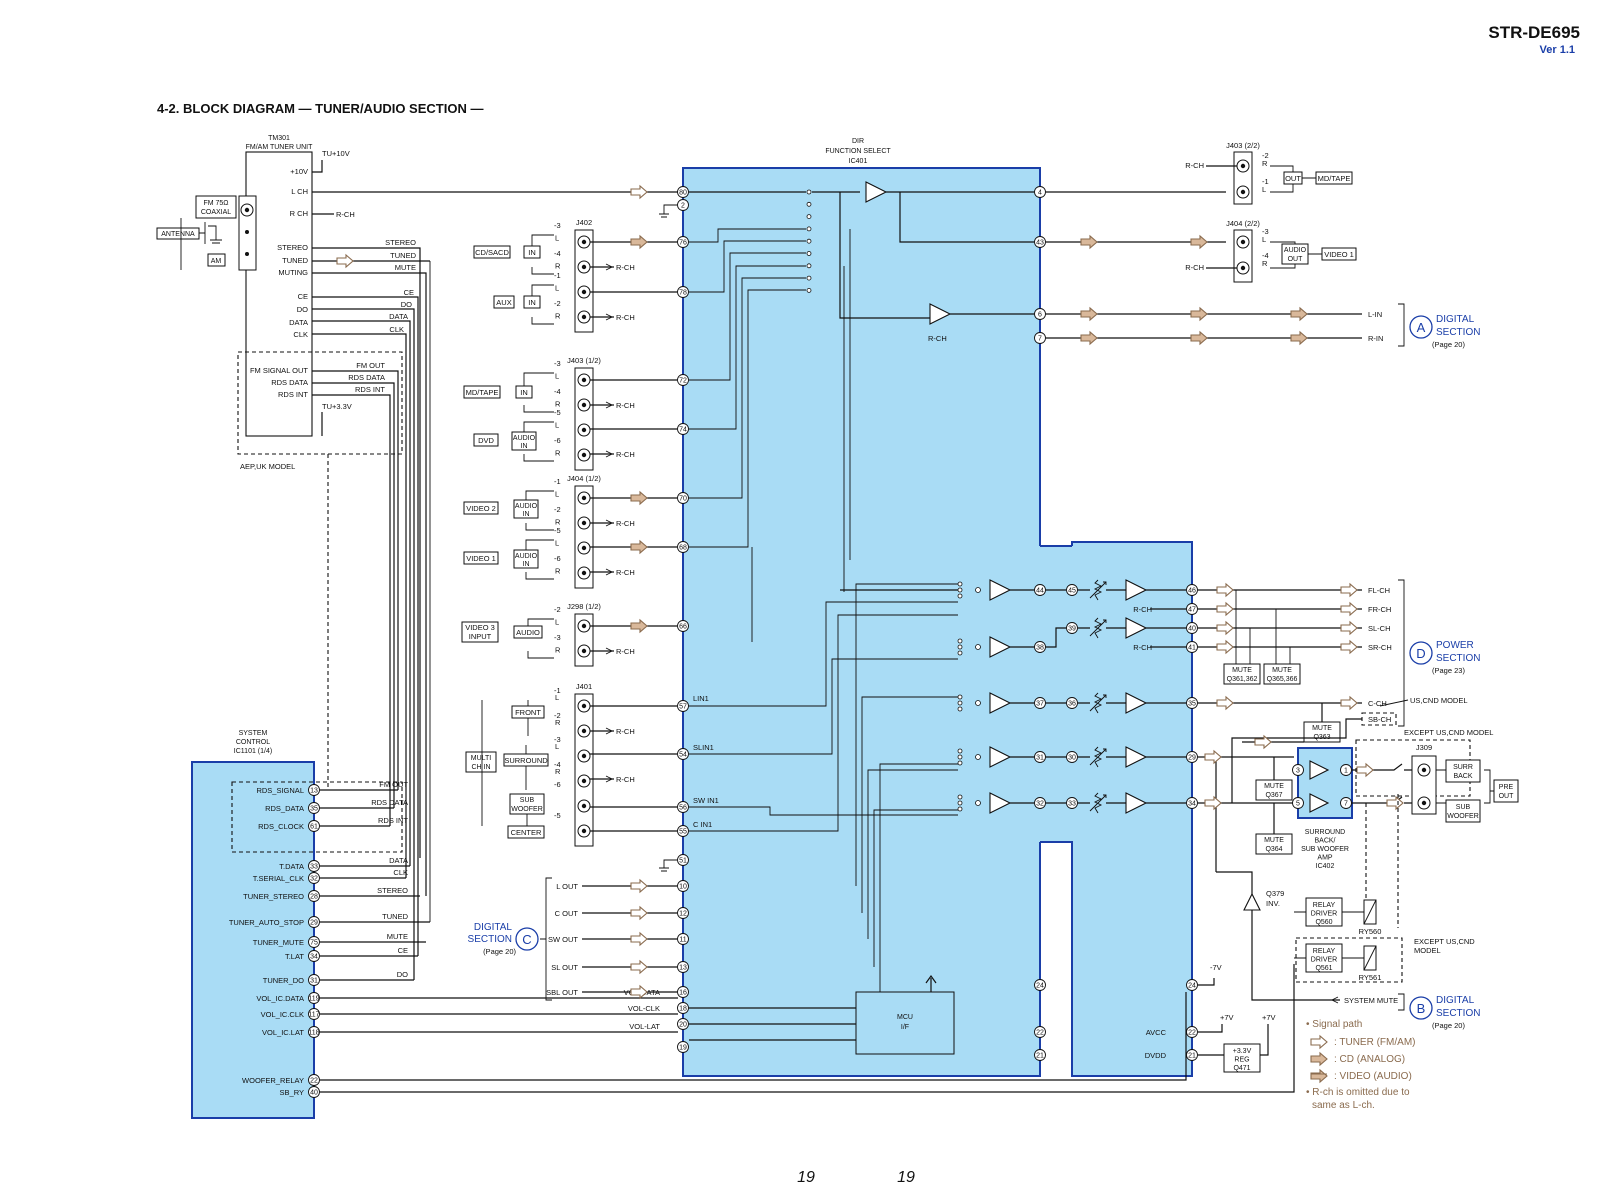 This screenshot has height=1203, width=1600. What do you see at coordinates (683, 887) in the screenshot?
I see `ic401-left-pin-14: 10` at bounding box center [683, 887].